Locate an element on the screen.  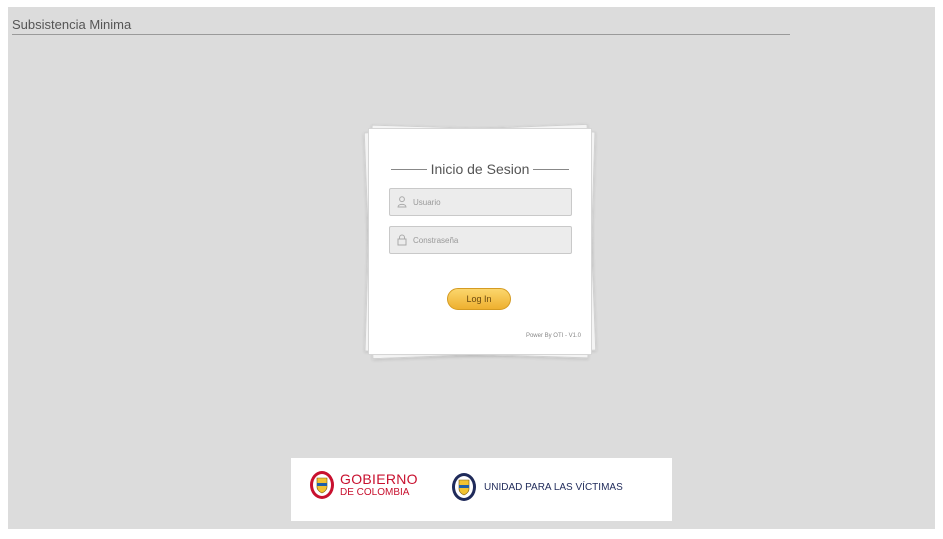
password-field is located at coordinates (480, 240).